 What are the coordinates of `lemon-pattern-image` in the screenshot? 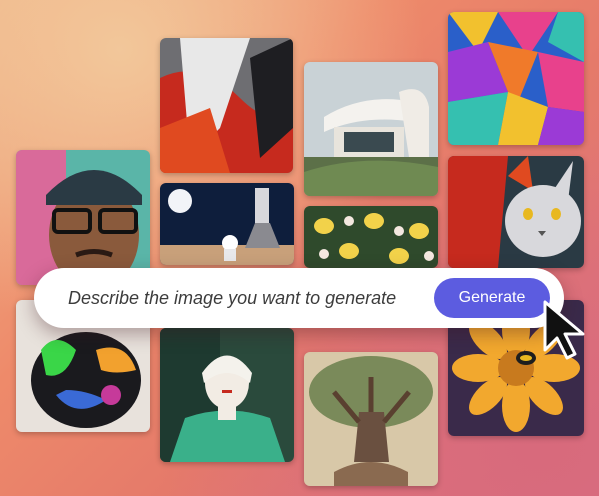 It's located at (371, 237).